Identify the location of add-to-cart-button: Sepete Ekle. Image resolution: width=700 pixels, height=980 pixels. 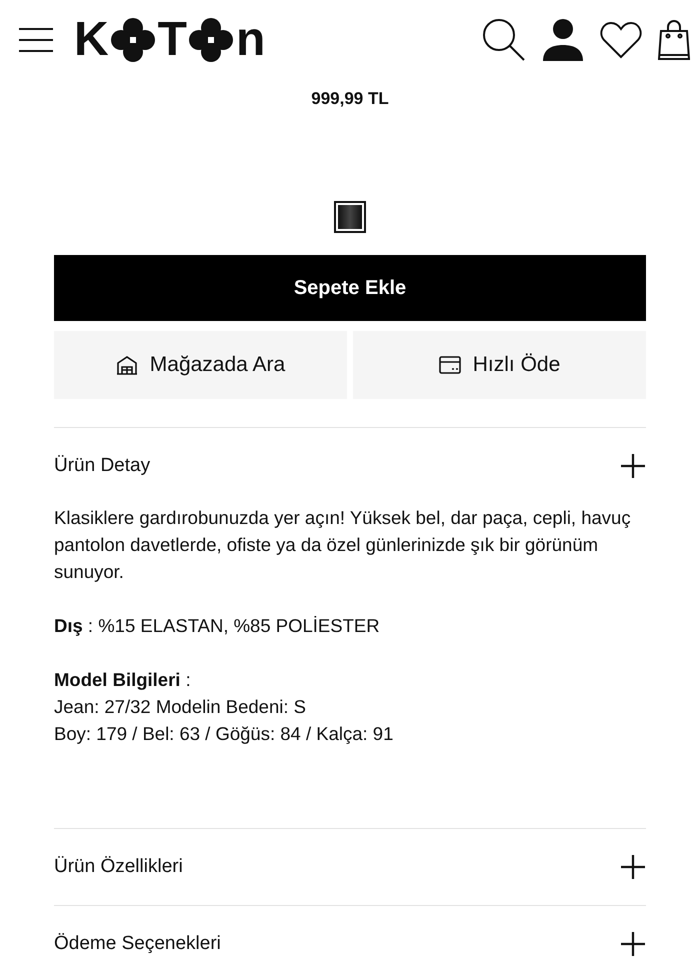
(350, 288).